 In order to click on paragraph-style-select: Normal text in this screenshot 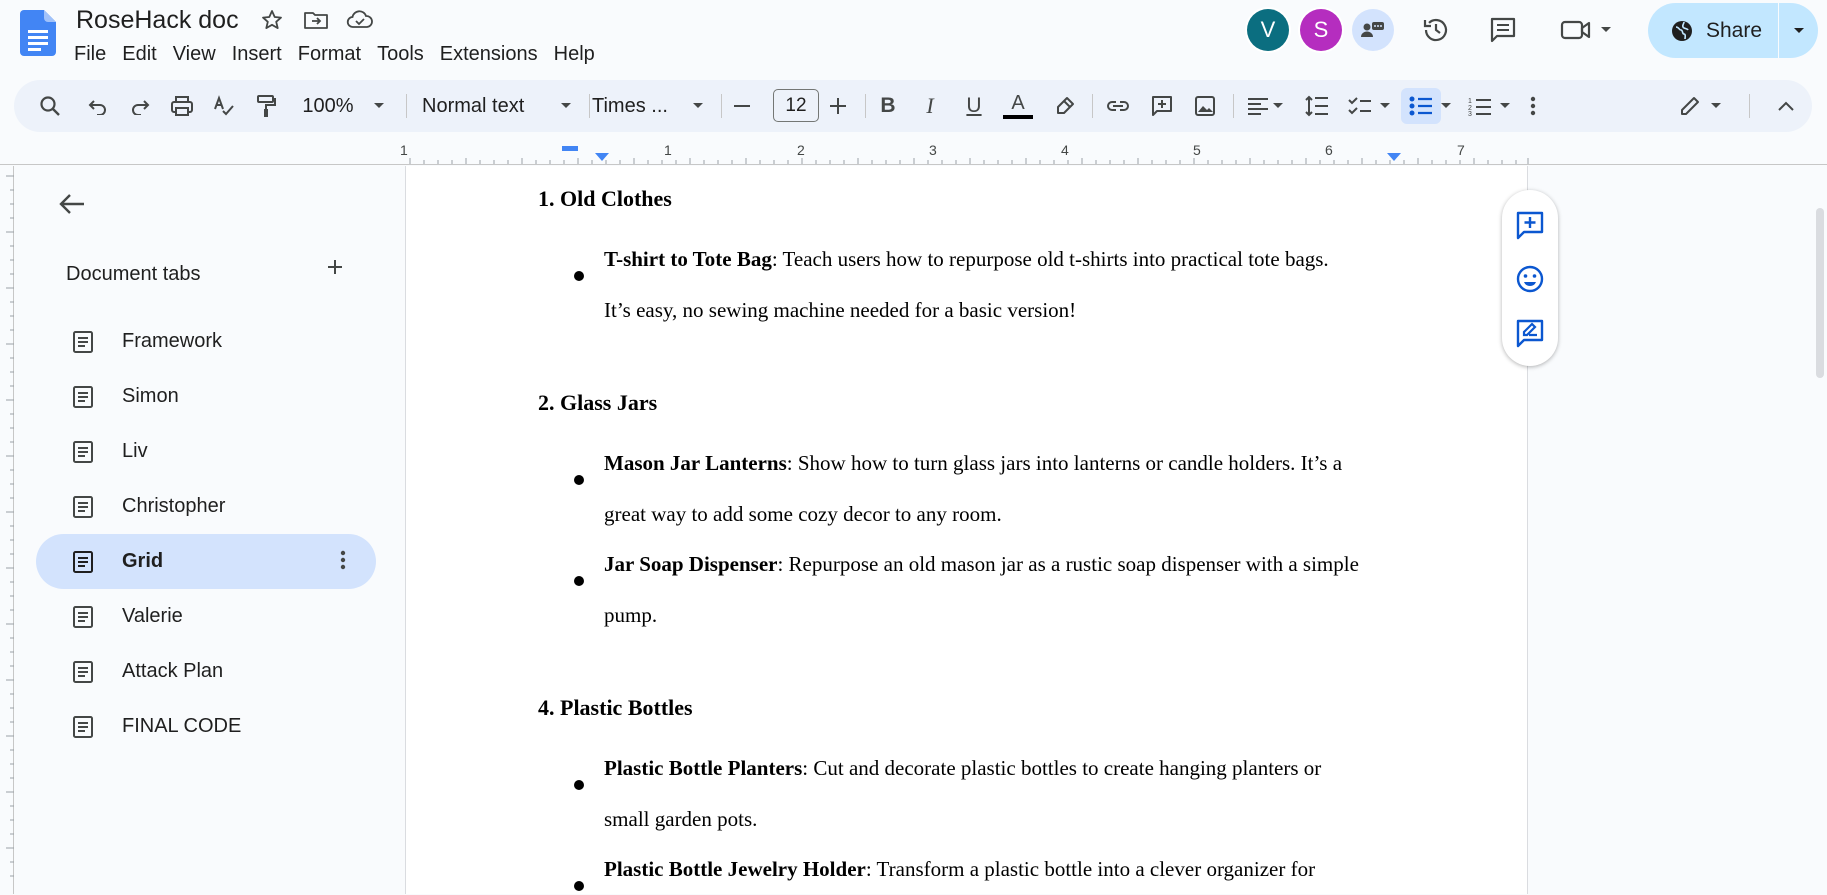, I will do `click(482, 106)`.